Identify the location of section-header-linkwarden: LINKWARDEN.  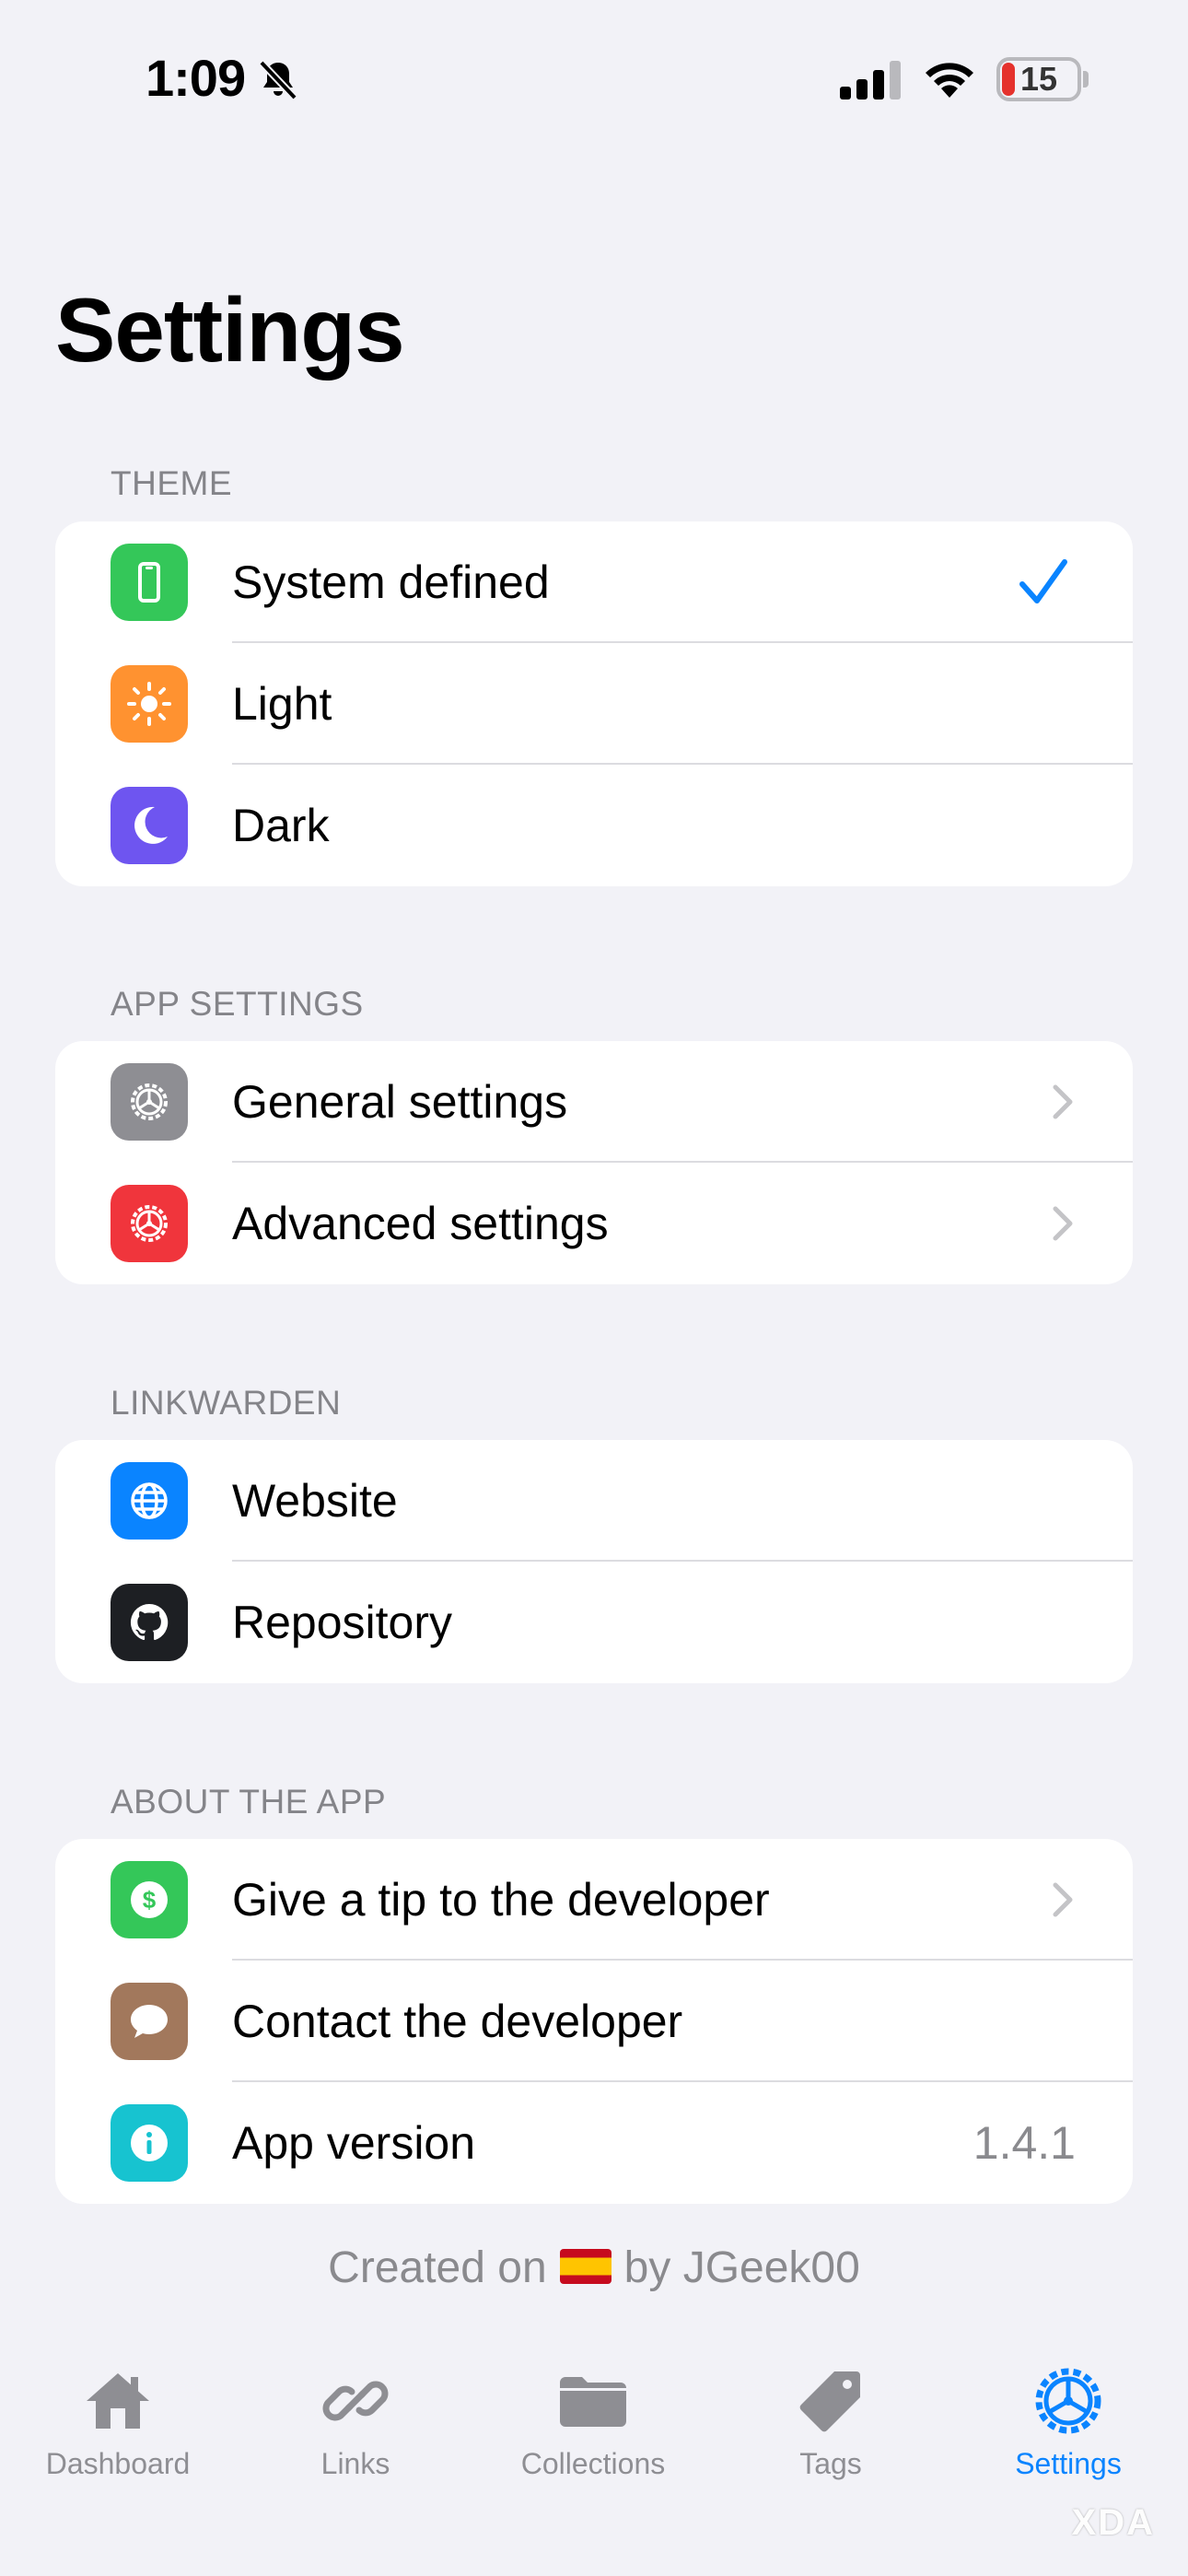
(226, 1403).